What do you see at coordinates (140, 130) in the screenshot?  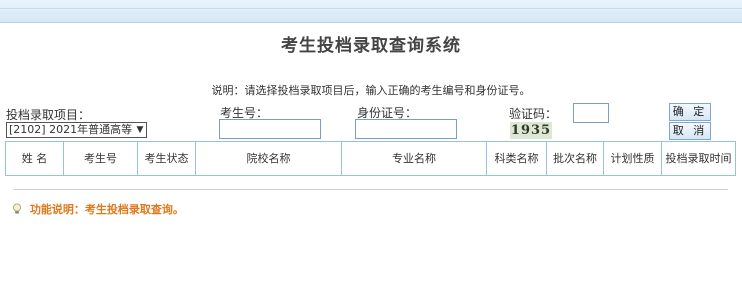 I see `chevron-down-icon: ▼` at bounding box center [140, 130].